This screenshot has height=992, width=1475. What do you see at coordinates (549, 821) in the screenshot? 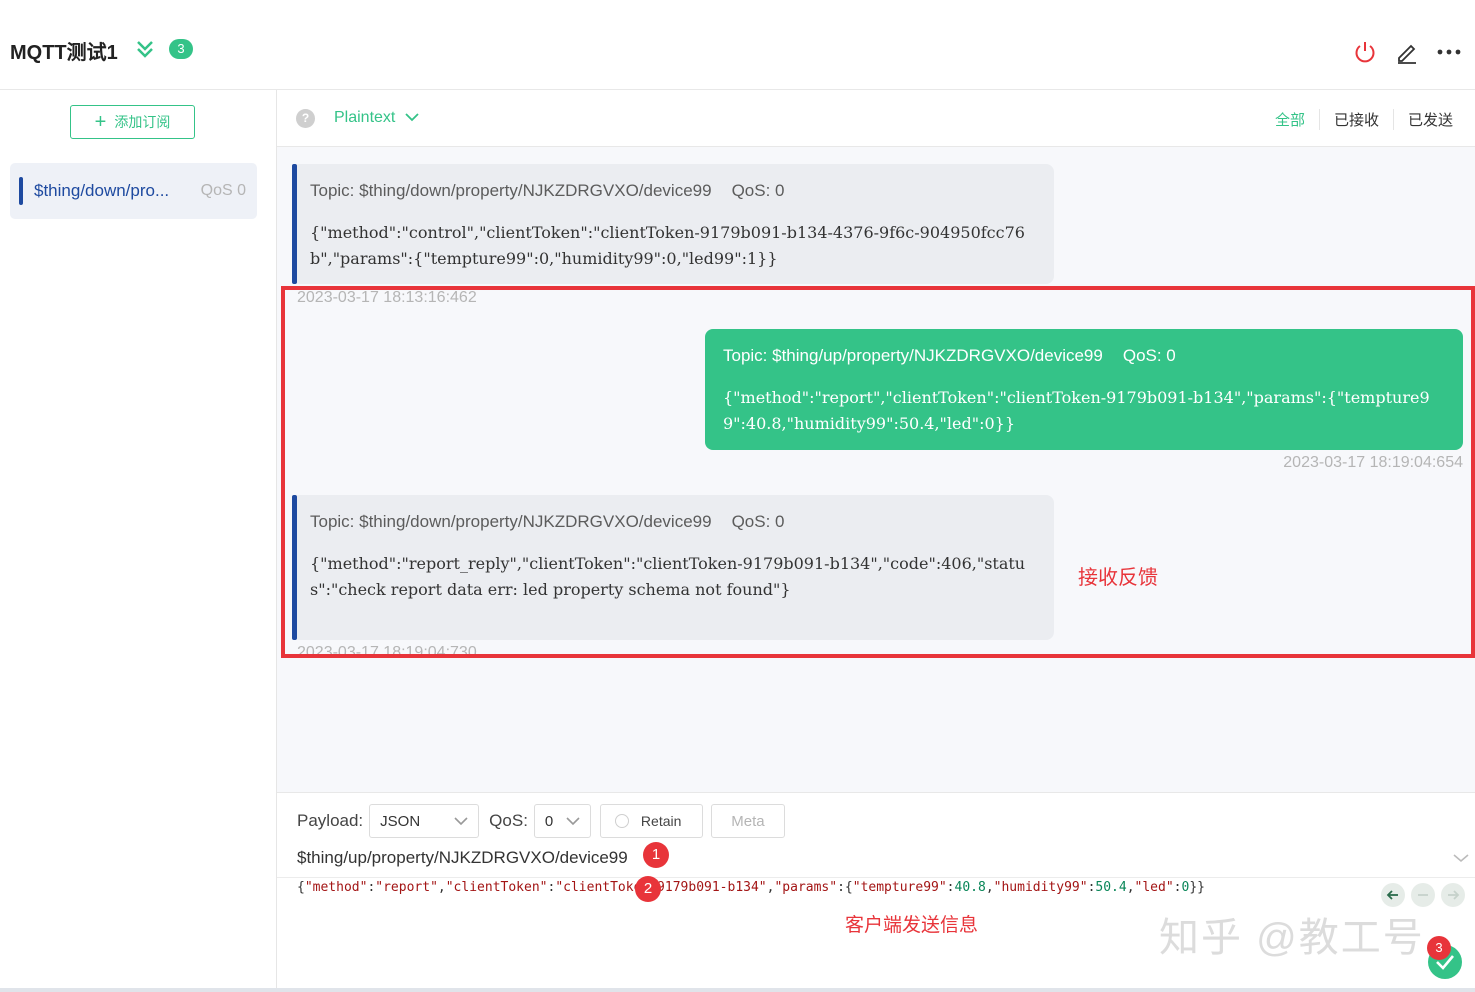
I see `qos-value: 0` at bounding box center [549, 821].